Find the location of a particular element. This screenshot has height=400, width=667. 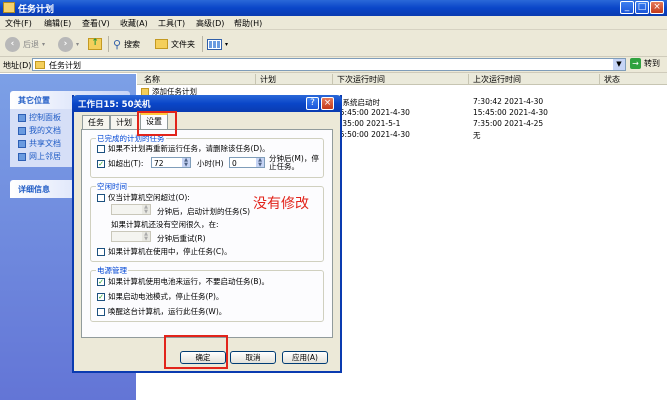

minimize-button: _ is located at coordinates (627, 7).